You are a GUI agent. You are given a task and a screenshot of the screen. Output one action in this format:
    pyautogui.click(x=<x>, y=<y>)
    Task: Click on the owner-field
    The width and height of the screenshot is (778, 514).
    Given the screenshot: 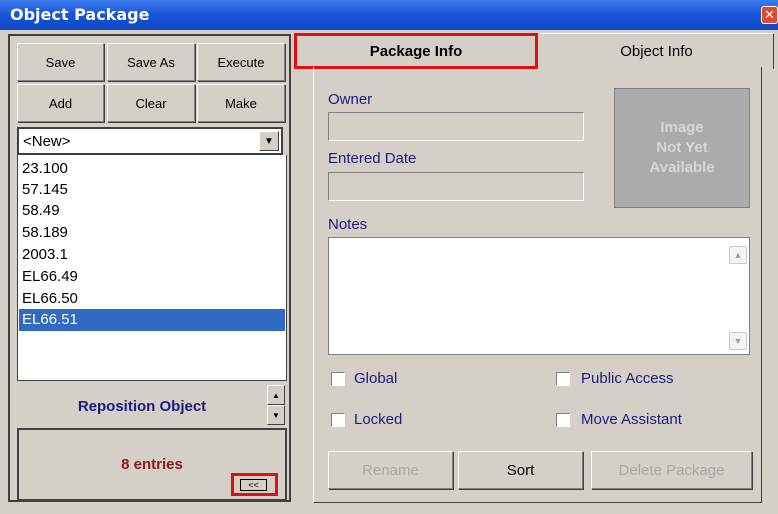 What is the action you would take?
    pyautogui.click(x=456, y=126)
    